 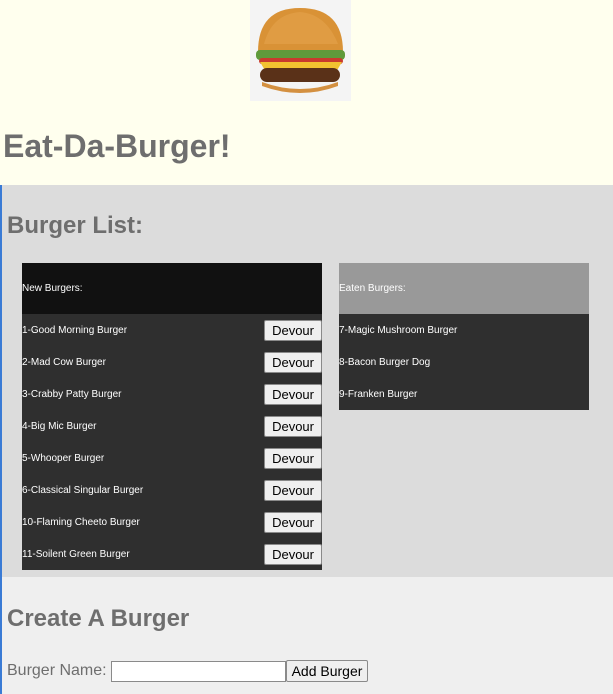 I want to click on list-item: 1-Good Morning Burger Devour, so click(x=172, y=330).